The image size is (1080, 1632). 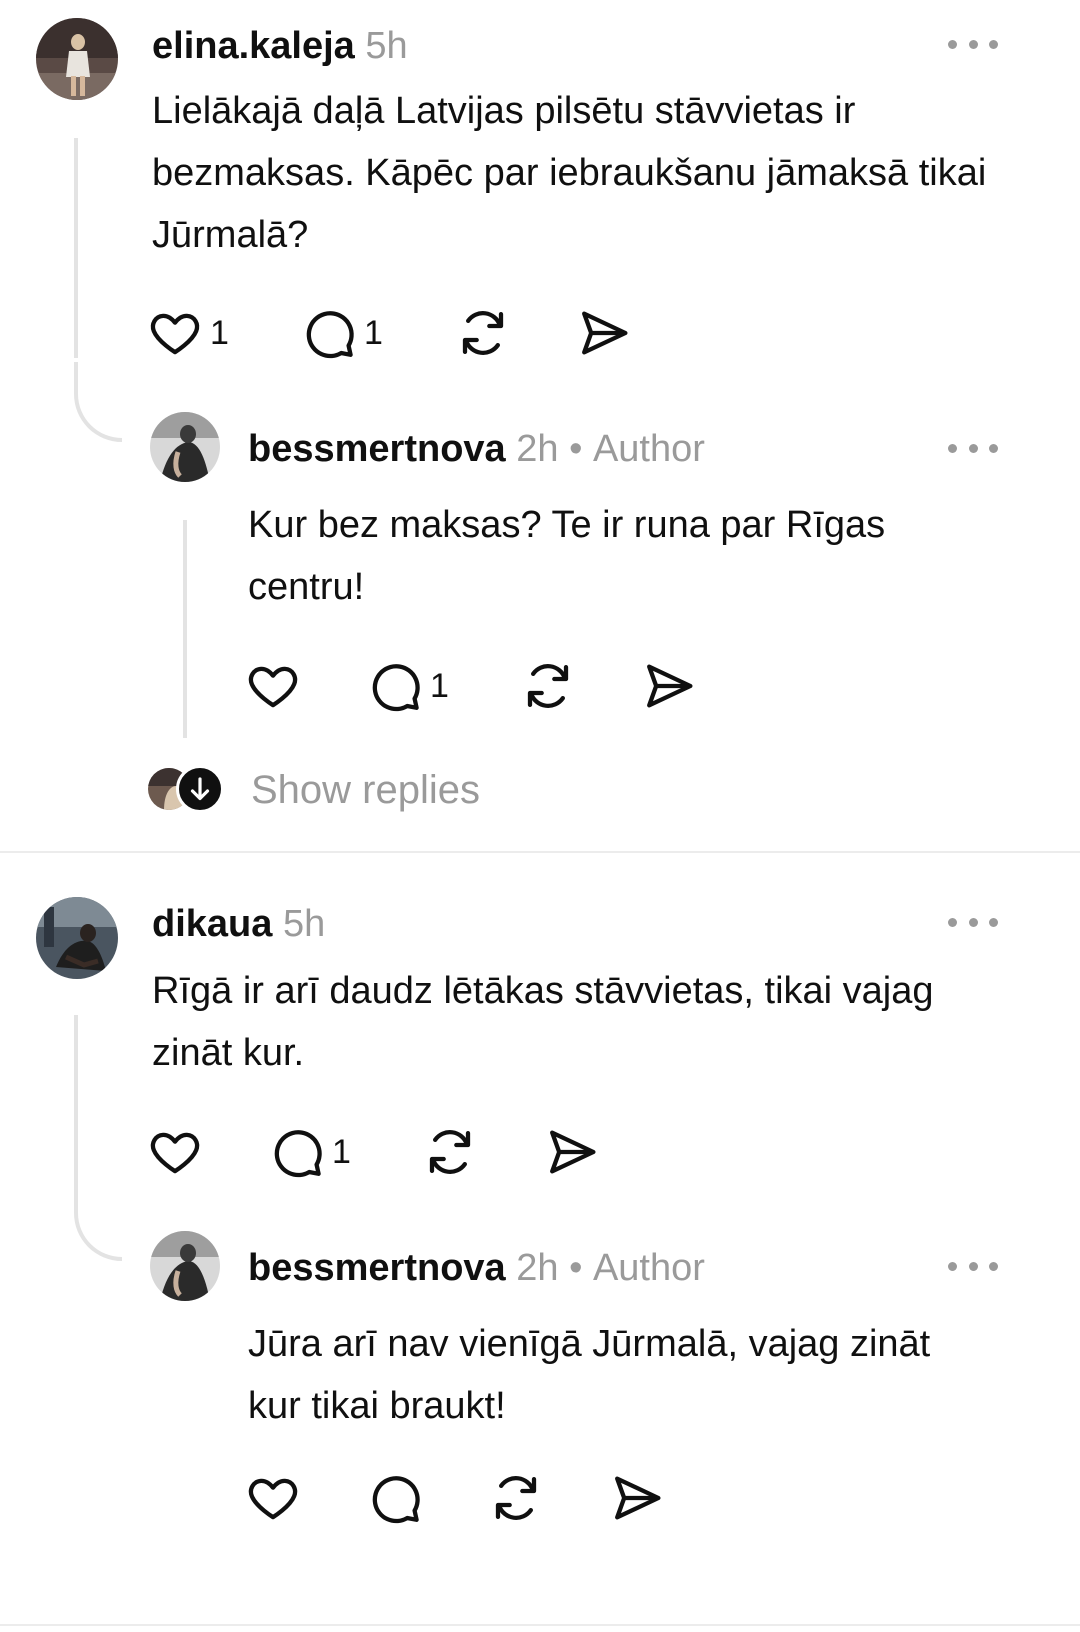 What do you see at coordinates (200, 789) in the screenshot?
I see `arrow-down-icon` at bounding box center [200, 789].